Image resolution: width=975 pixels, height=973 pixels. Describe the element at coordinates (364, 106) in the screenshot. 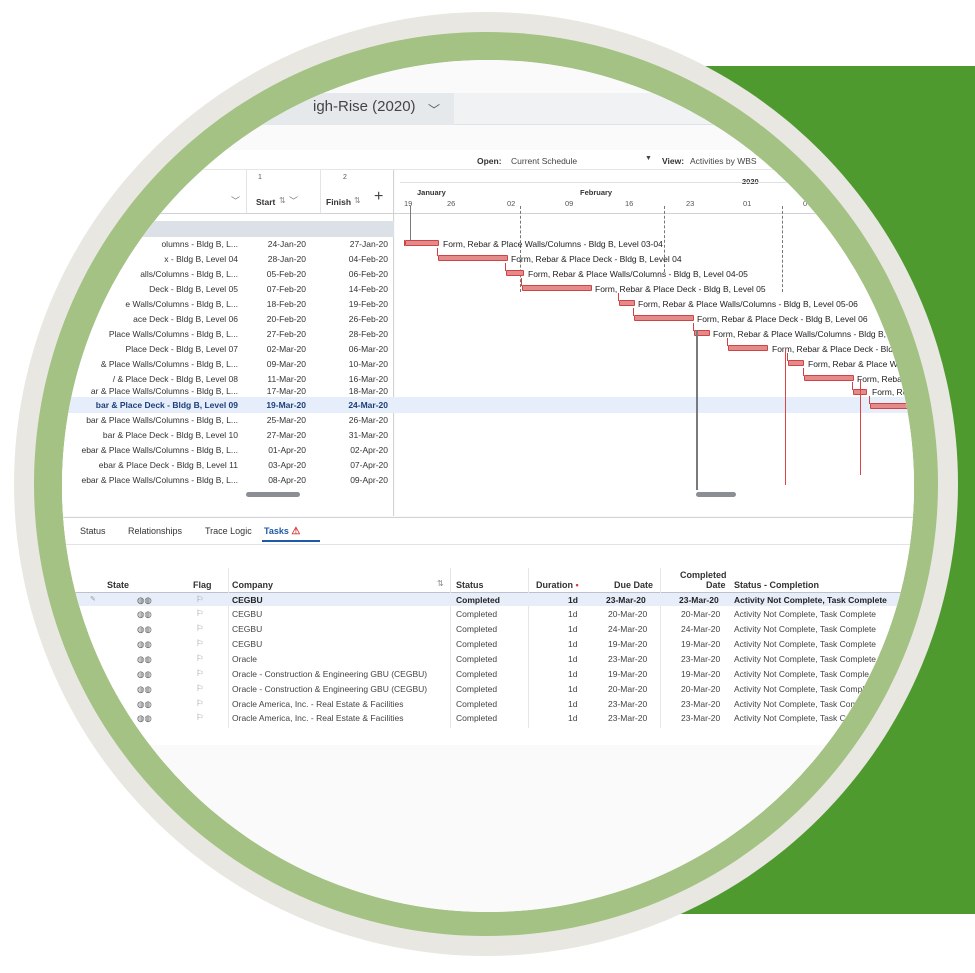

I see `project-title: igh-Rise (2020)` at that location.